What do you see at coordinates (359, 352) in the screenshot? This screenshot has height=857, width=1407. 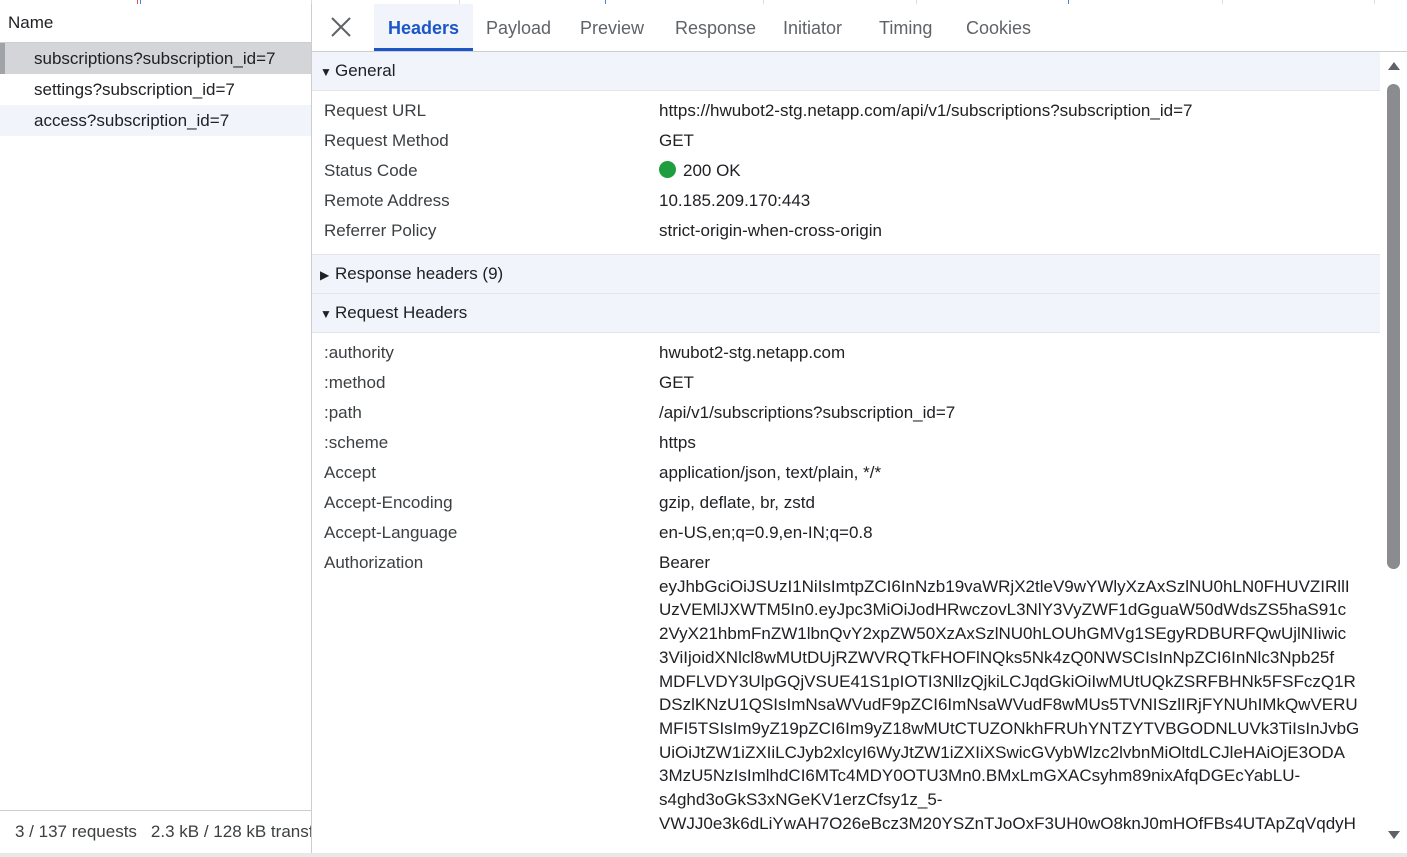 I see `header-key: :authority` at bounding box center [359, 352].